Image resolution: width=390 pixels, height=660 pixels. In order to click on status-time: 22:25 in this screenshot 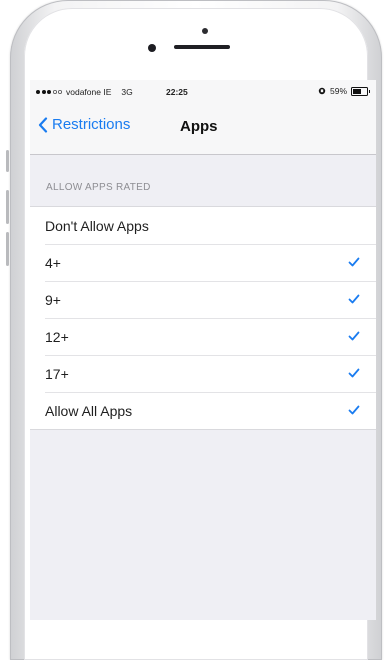, I will do `click(177, 92)`.